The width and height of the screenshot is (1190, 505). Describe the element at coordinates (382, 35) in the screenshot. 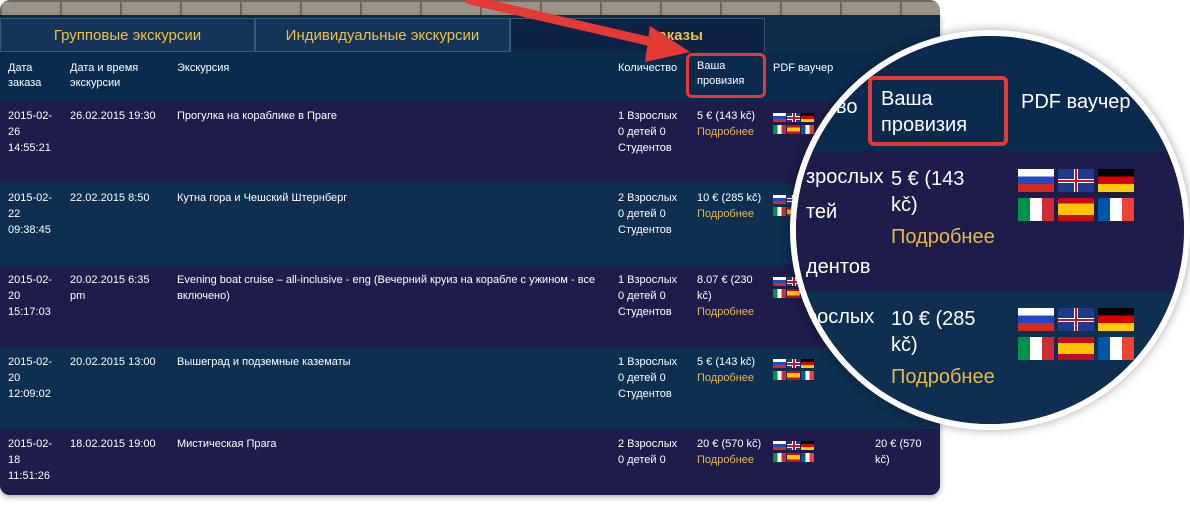

I see `tab-individual-excursions: Индивидуальные экскурсии` at that location.